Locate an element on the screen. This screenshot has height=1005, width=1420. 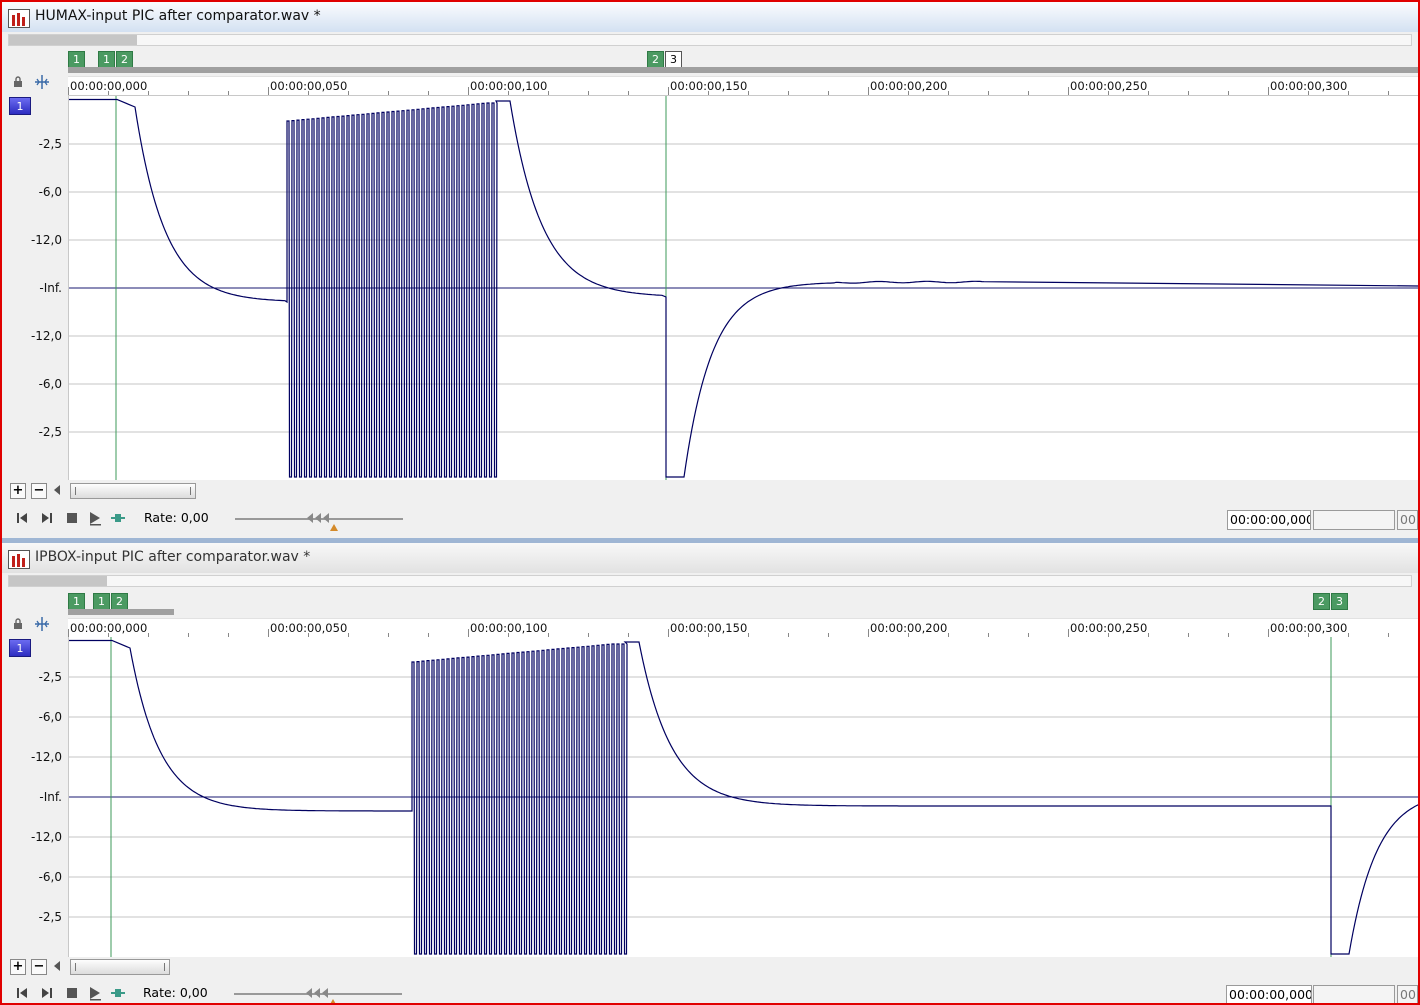
zoom-scroll-row: + − is located at coordinates (710, 492).